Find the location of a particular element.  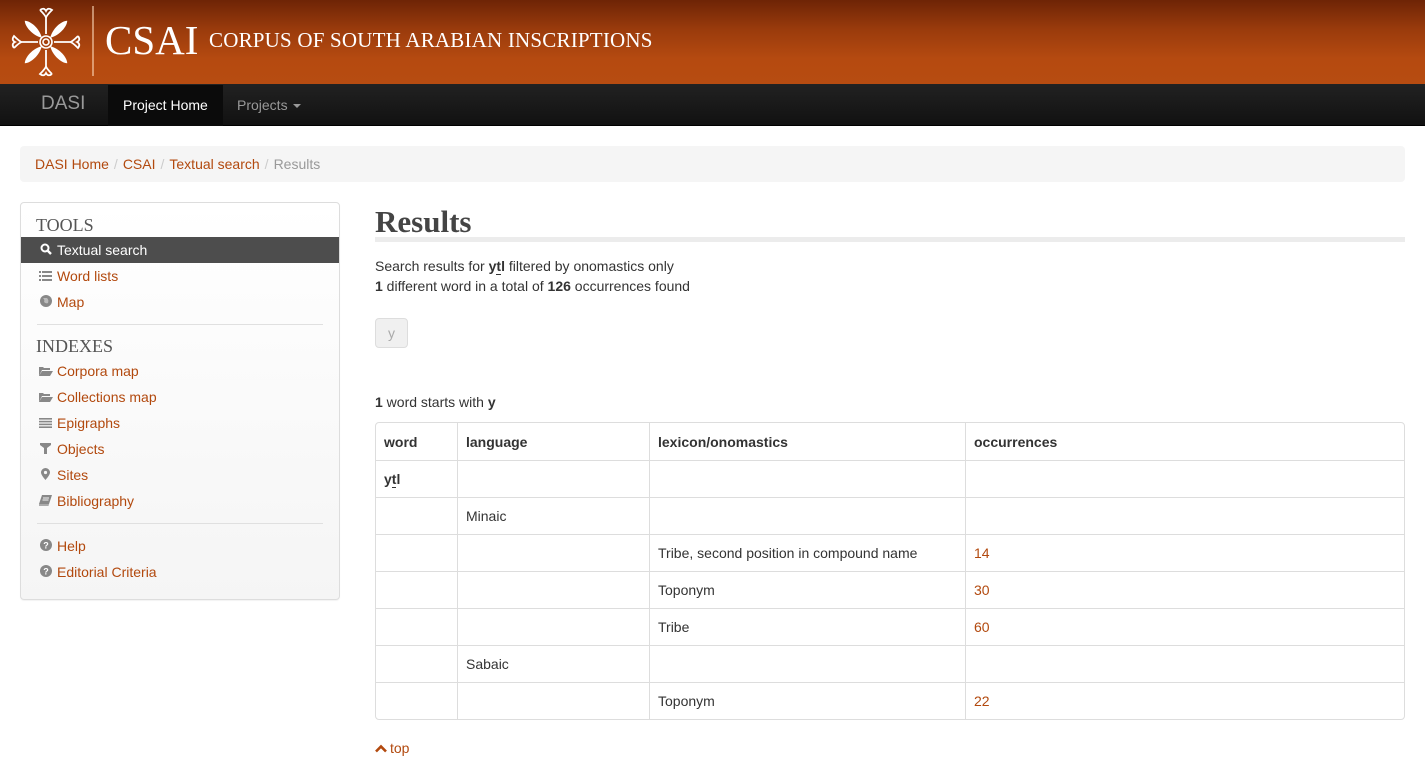

starts-with-letter: y is located at coordinates (491, 402).